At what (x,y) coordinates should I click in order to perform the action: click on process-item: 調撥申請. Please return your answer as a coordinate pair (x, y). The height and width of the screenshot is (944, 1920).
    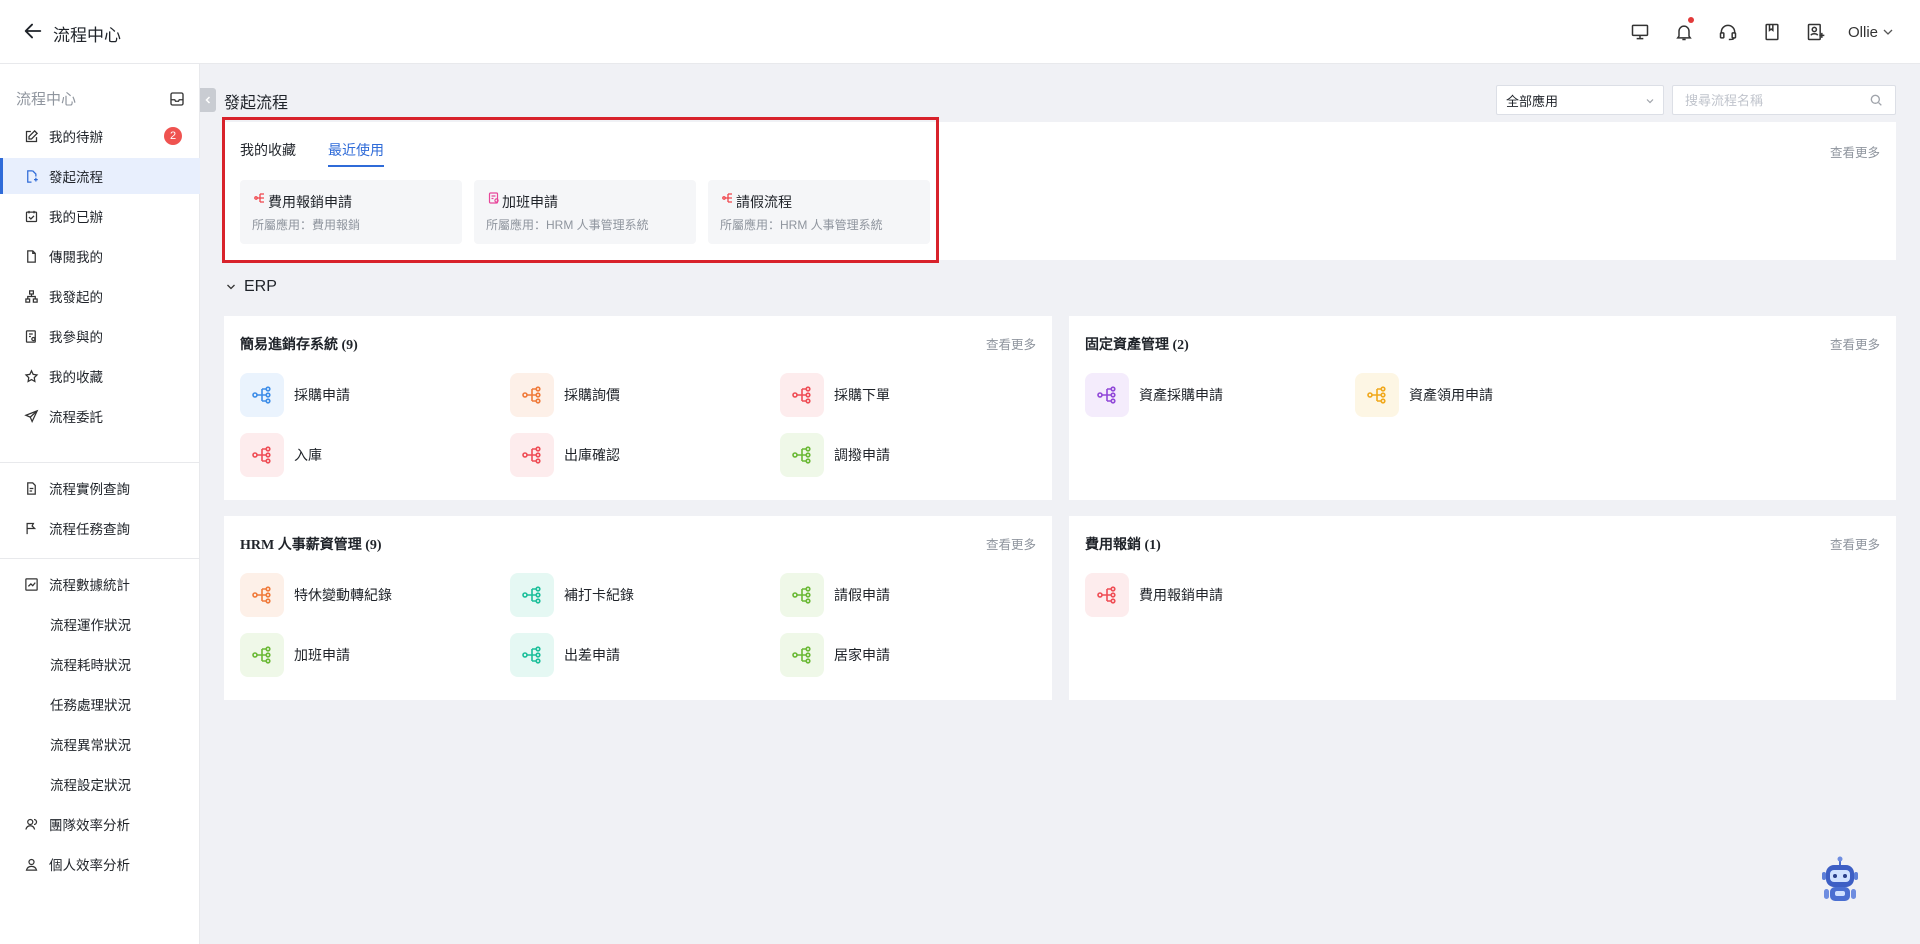
    Looking at the image, I should click on (835, 455).